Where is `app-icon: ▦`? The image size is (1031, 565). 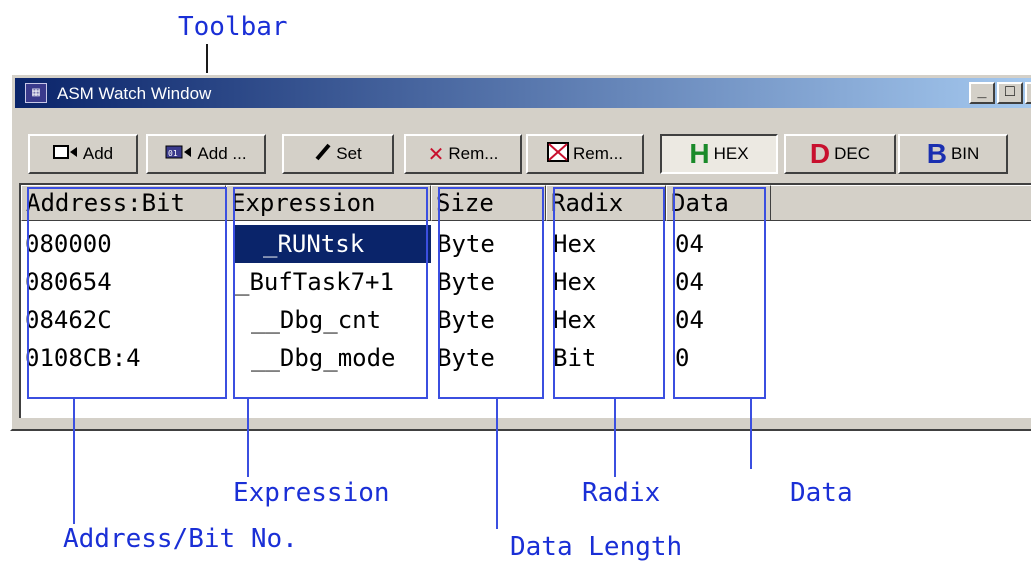 app-icon: ▦ is located at coordinates (36, 93).